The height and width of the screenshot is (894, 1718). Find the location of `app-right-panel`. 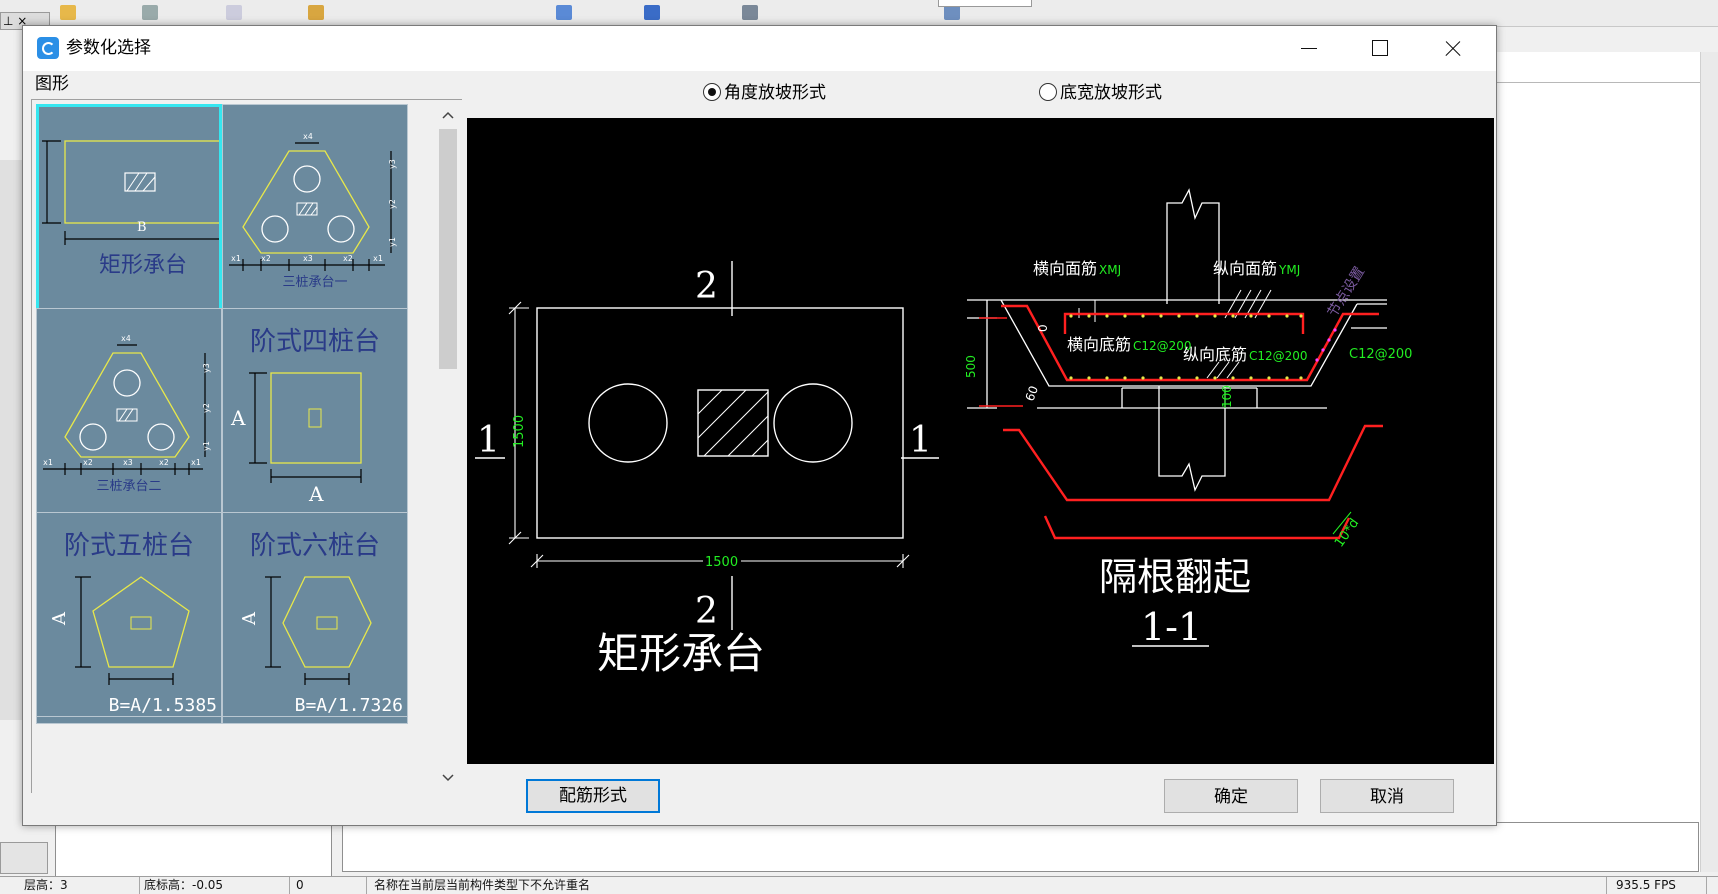

app-right-panel is located at coordinates (1605, 462).